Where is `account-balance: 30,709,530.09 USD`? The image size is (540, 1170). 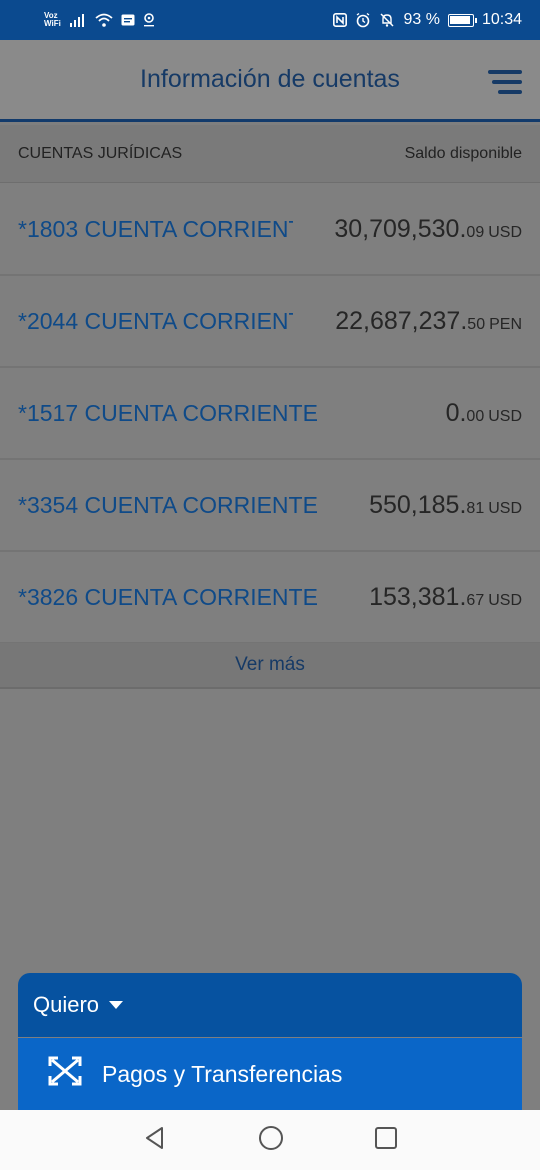
account-balance: 30,709,530.09 USD is located at coordinates (428, 228).